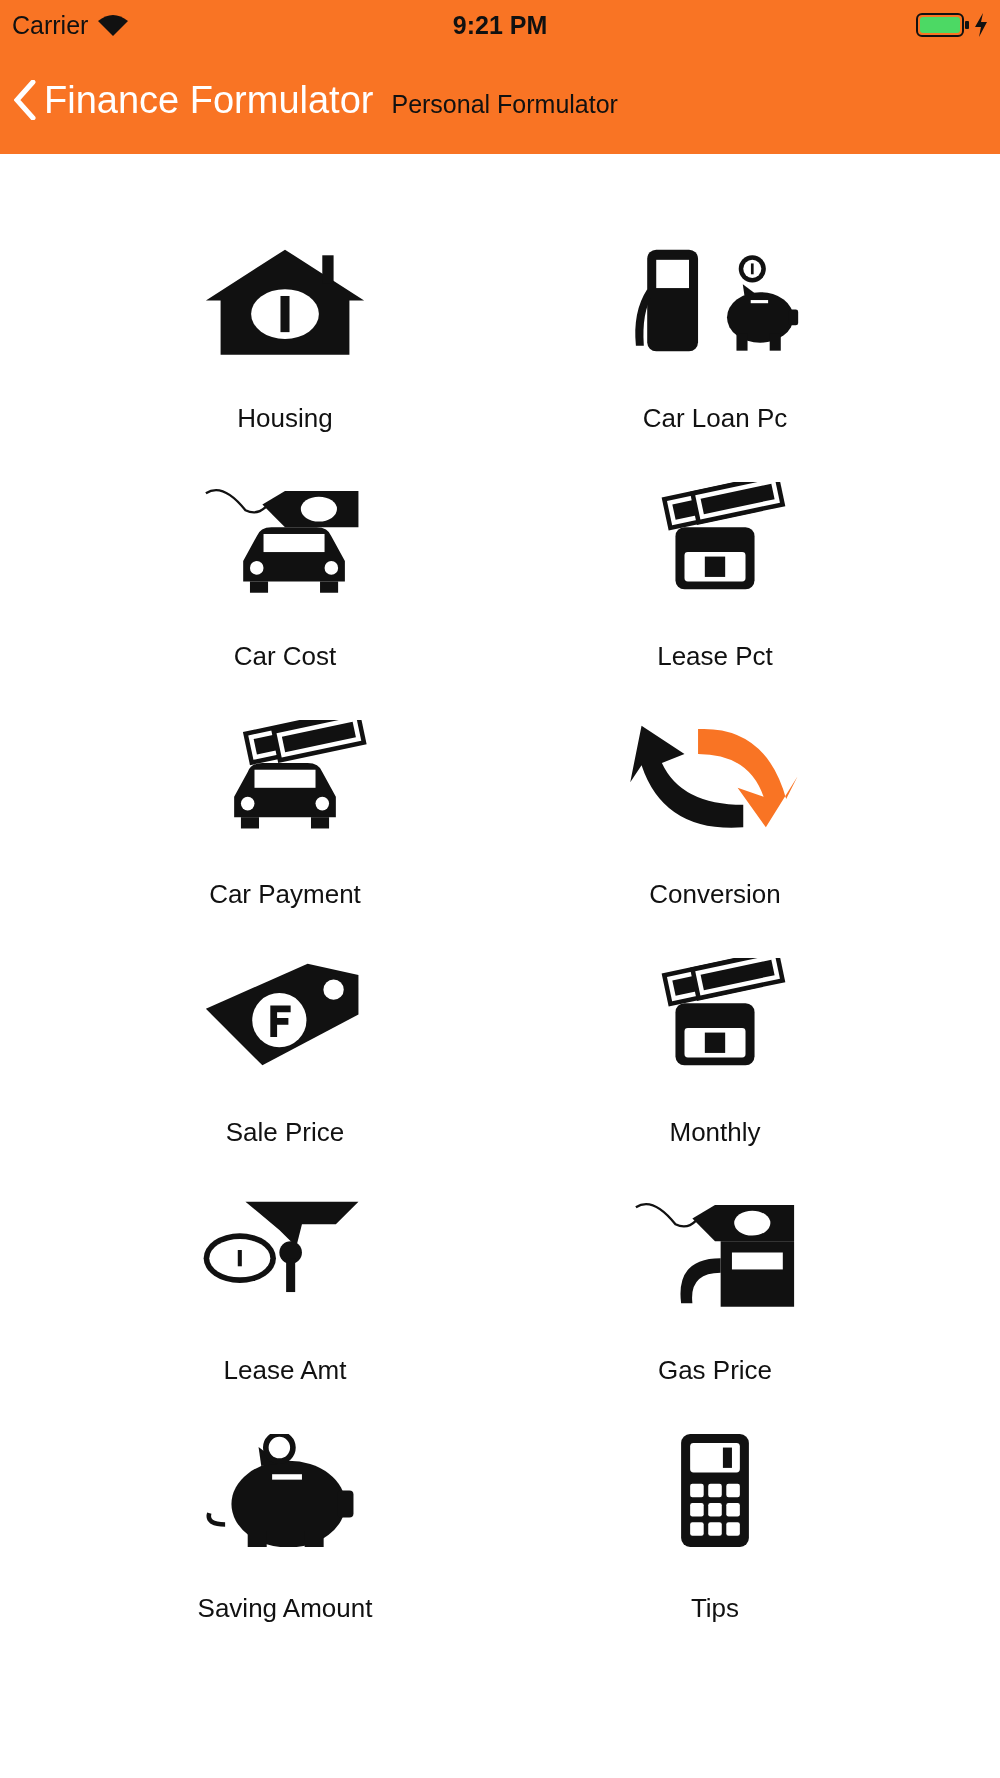 Image resolution: width=1000 pixels, height=1778 pixels. What do you see at coordinates (285, 418) in the screenshot?
I see `menu-label: Housing` at bounding box center [285, 418].